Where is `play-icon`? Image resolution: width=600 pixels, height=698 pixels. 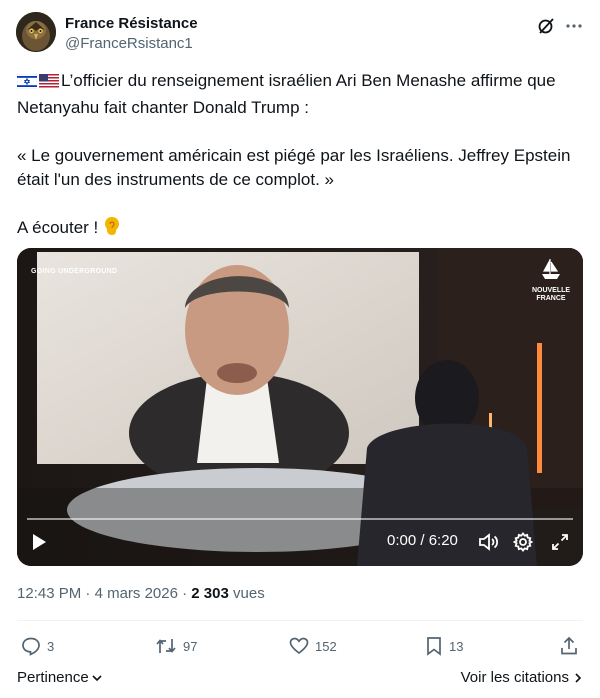
play-icon is located at coordinates (39, 542).